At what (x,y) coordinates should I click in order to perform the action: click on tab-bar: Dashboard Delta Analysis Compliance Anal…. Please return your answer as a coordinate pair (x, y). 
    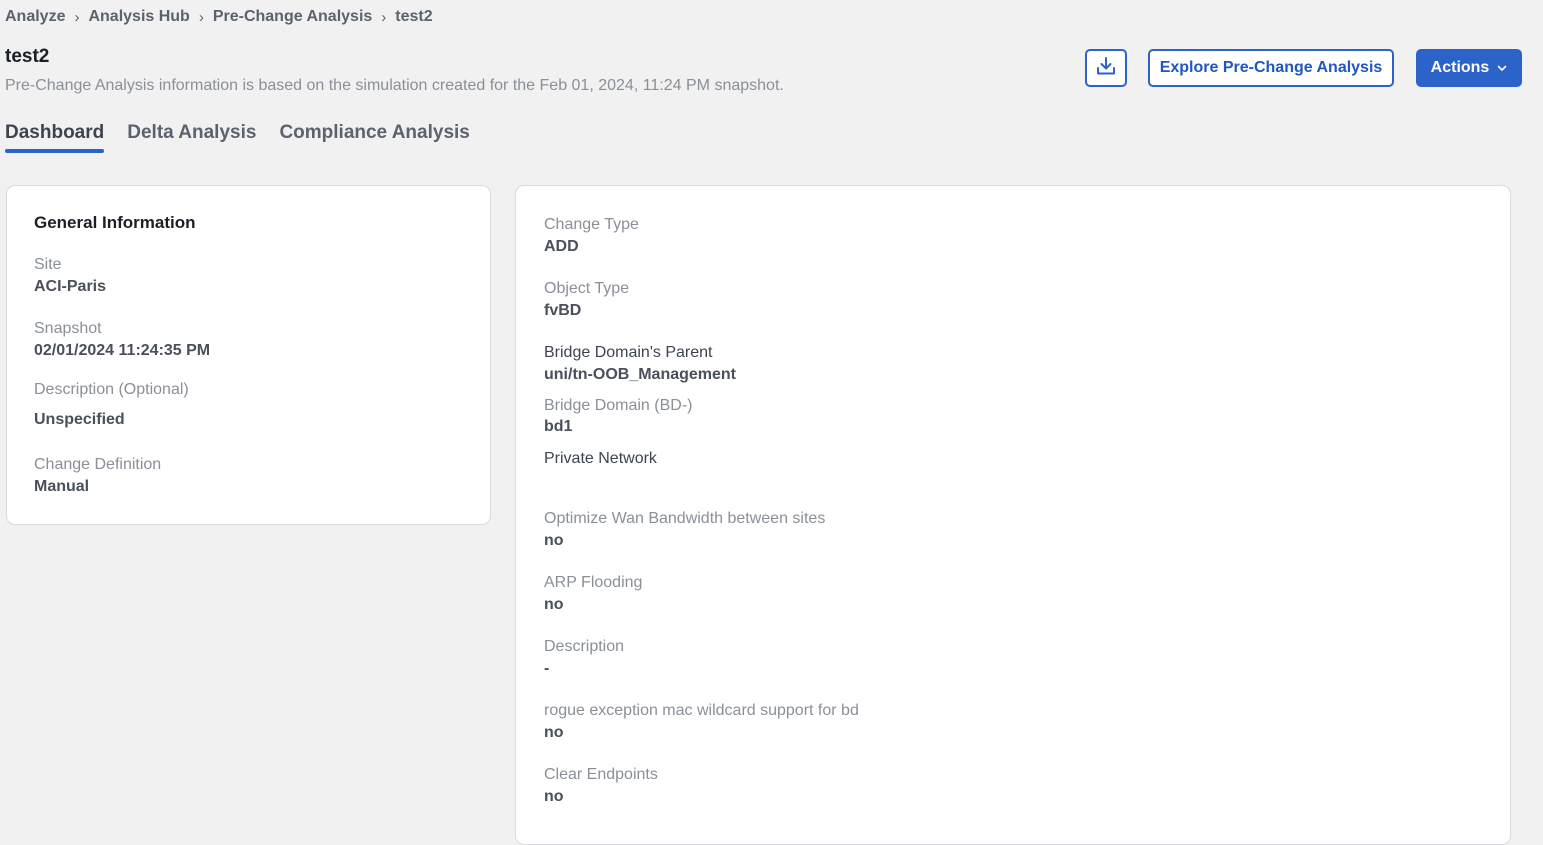
    Looking at the image, I should click on (237, 137).